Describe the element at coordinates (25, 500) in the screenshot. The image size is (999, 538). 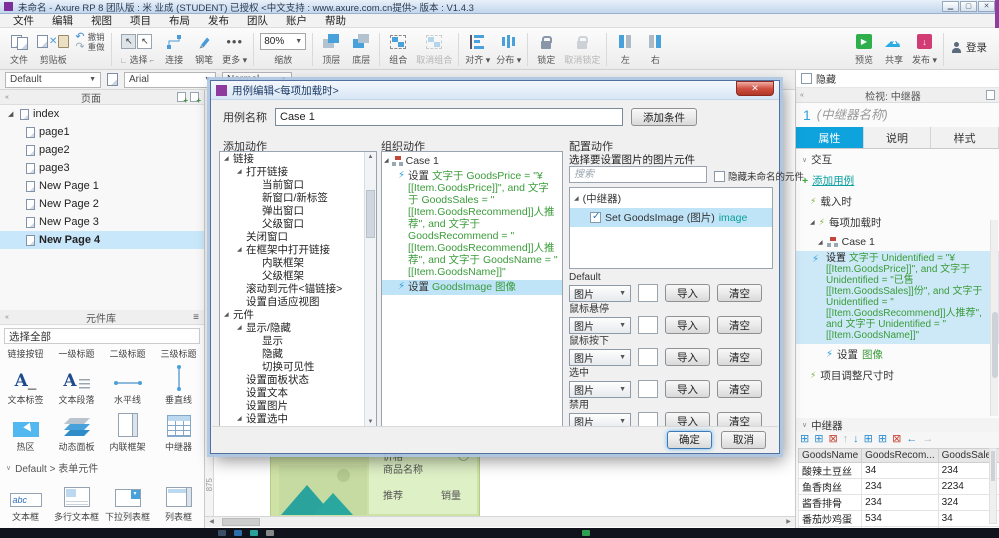
I see `widget-text-field: abc 文本框` at that location.